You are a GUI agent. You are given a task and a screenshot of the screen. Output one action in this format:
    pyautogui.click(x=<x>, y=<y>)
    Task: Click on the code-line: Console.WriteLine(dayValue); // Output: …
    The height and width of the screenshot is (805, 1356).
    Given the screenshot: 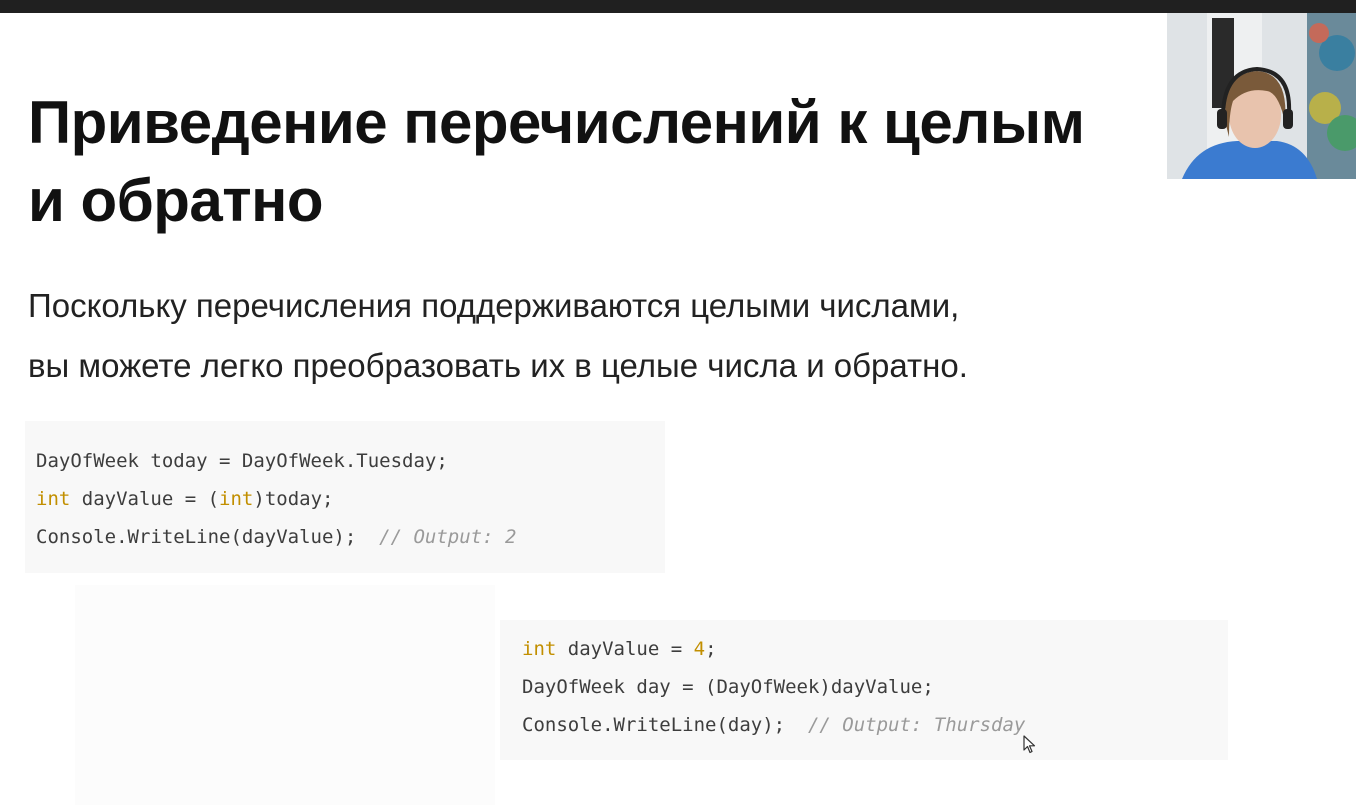 What is the action you would take?
    pyautogui.click(x=276, y=537)
    